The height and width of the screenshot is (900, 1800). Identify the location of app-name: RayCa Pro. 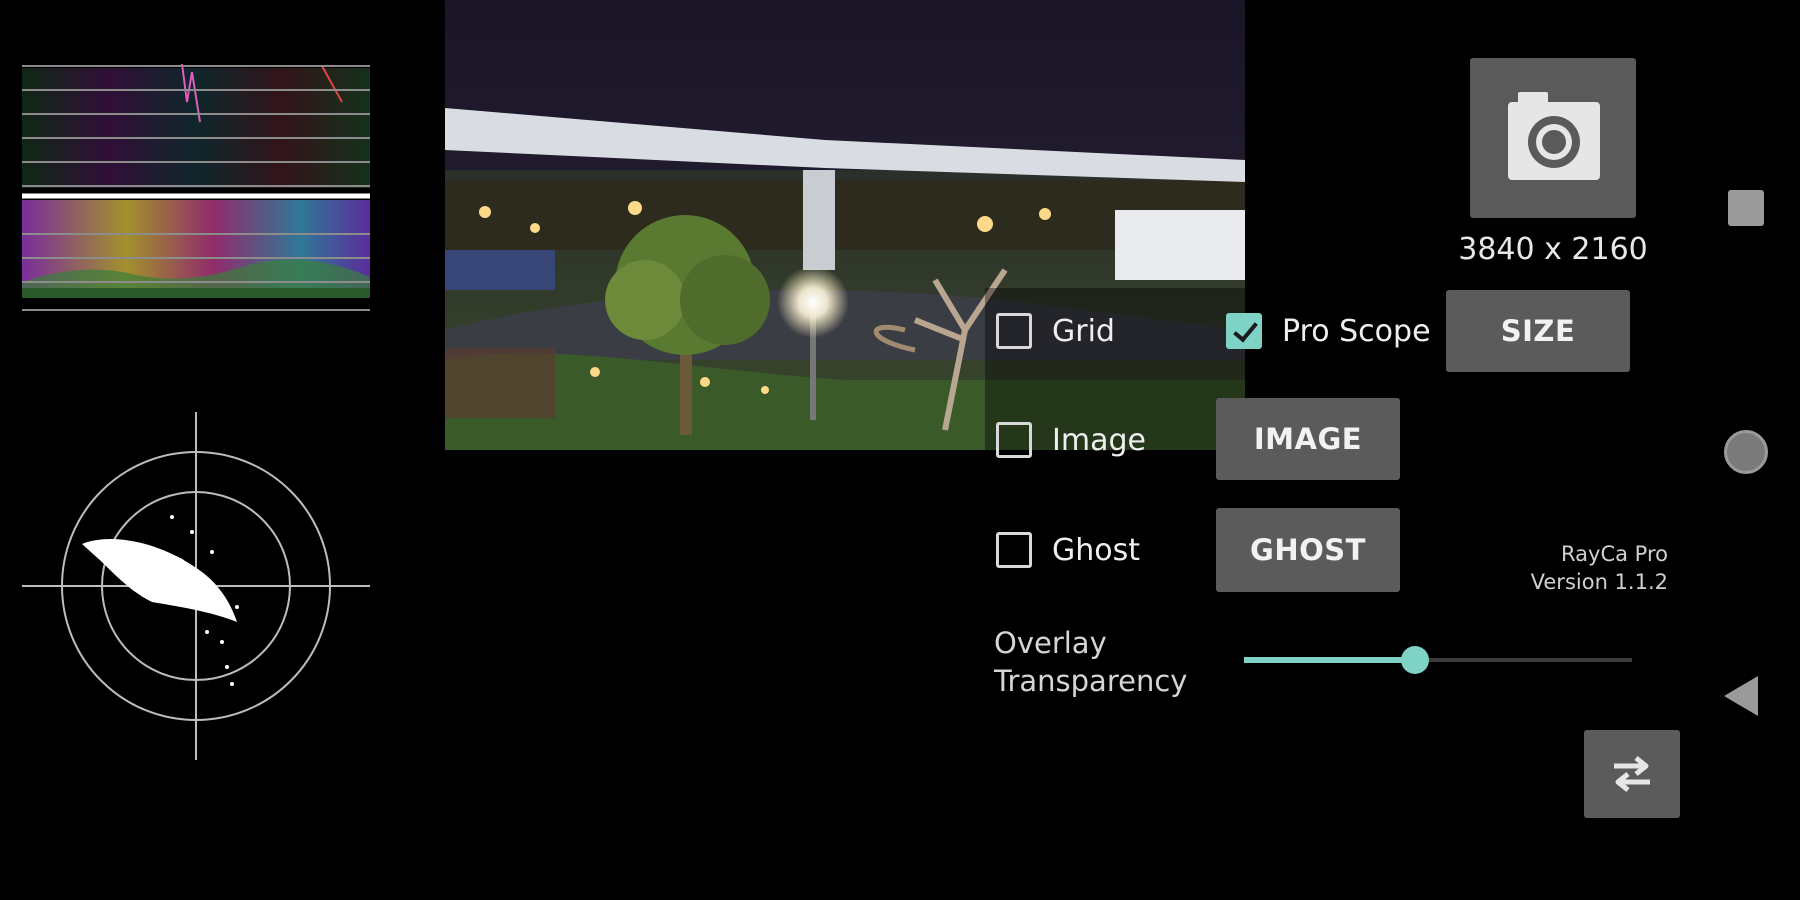
(1614, 554).